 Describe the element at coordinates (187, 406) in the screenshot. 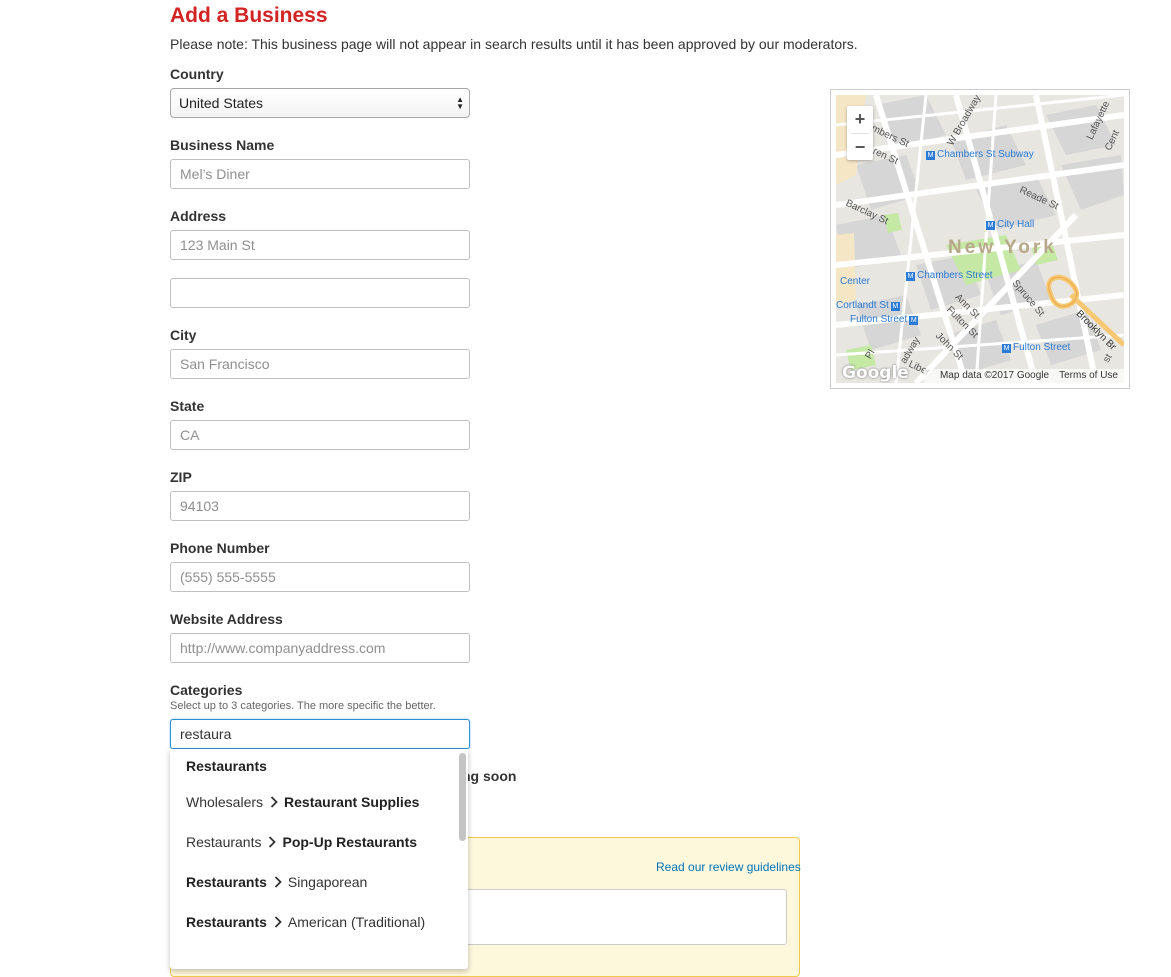

I see `state-label: State` at that location.